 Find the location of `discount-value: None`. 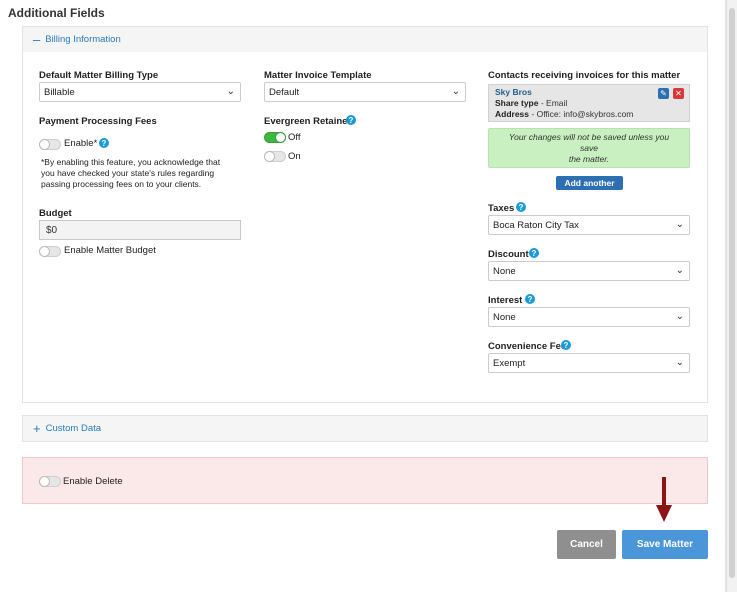

discount-value: None is located at coordinates (504, 271).